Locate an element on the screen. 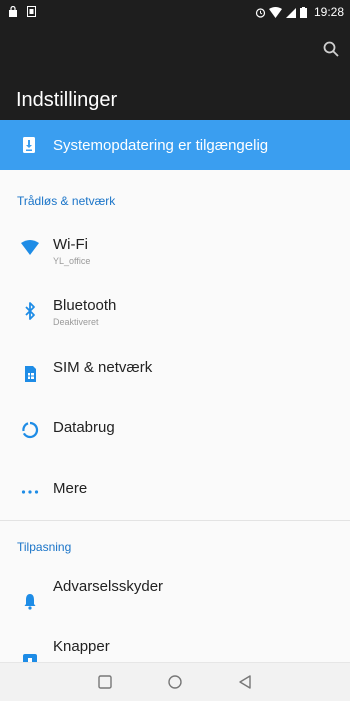  search-icon is located at coordinates (331, 49).